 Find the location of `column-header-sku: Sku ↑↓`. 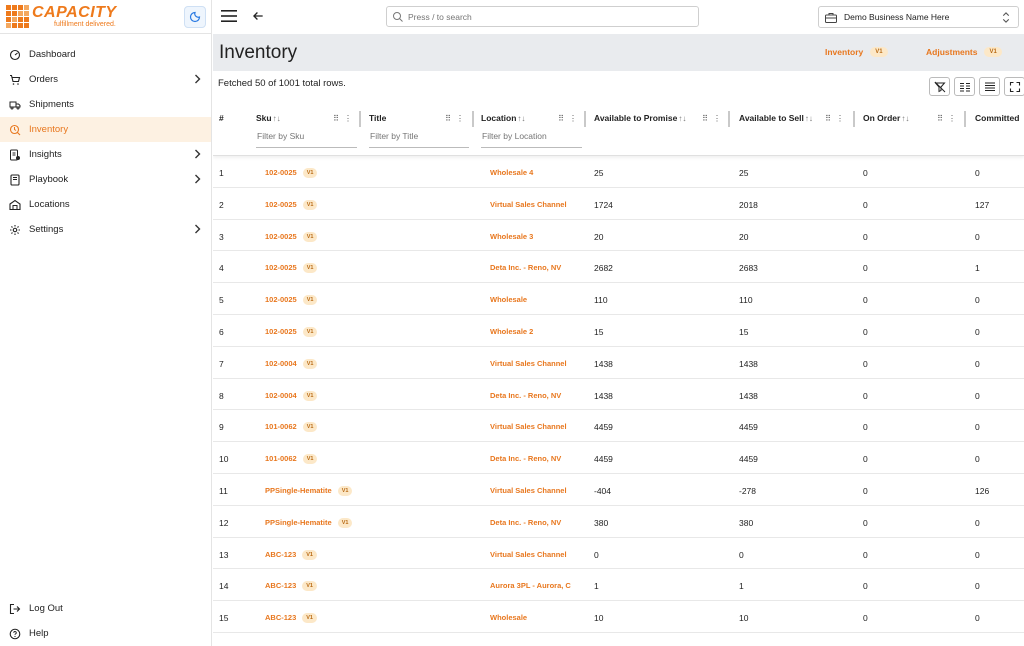

column-header-sku: Sku ↑↓ is located at coordinates (268, 118).